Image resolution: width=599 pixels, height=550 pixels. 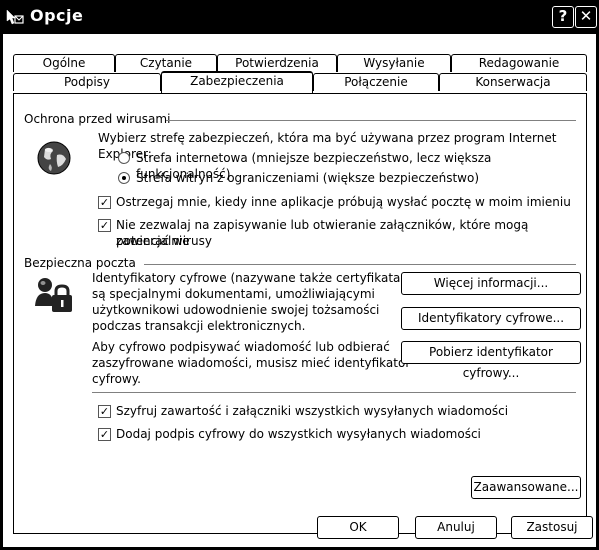 I want to click on virus-protection-label: Ochrona przed wirusami, so click(x=97, y=119).